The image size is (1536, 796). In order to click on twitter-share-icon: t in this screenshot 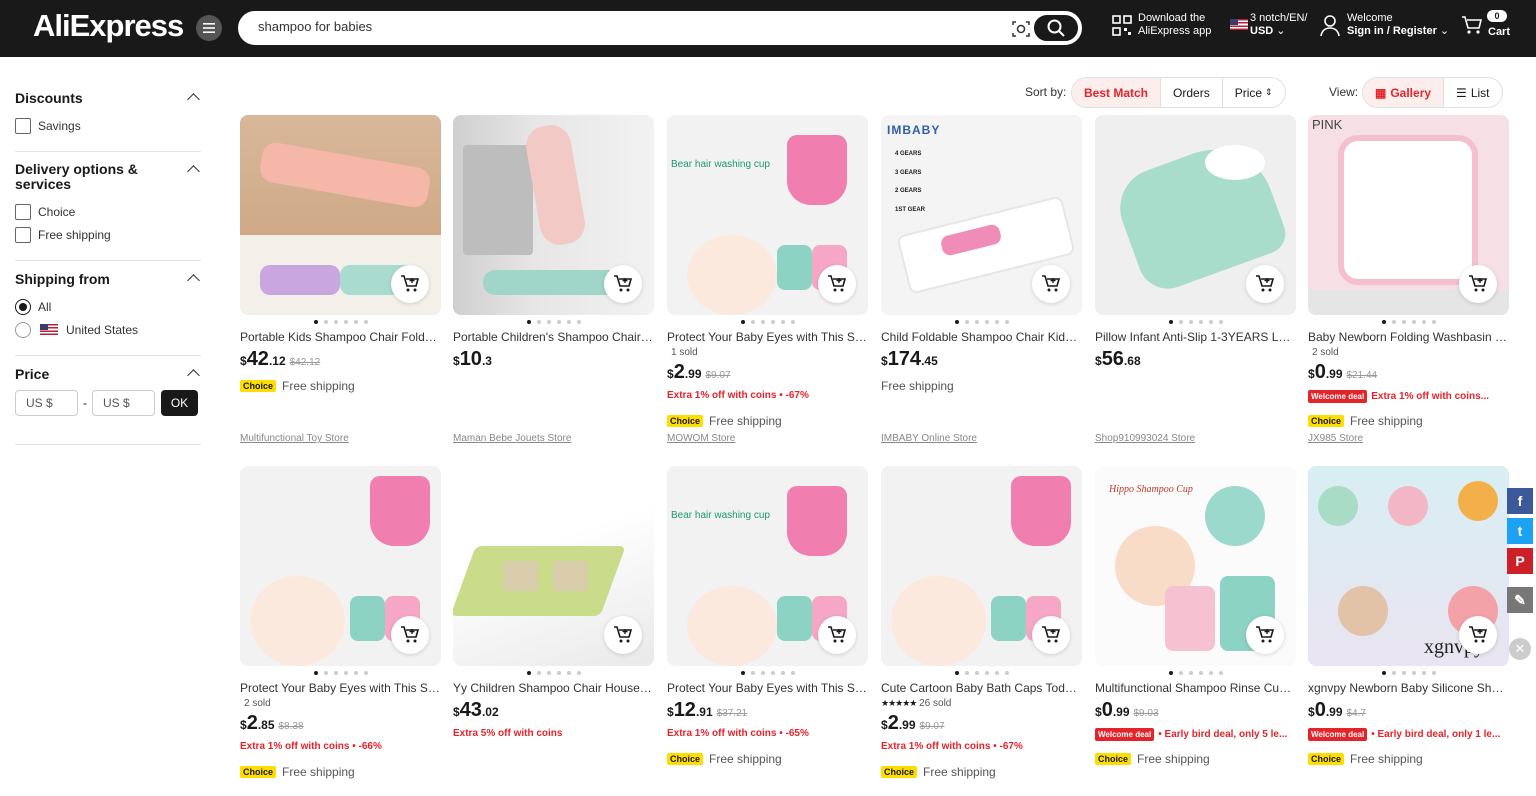, I will do `click(1520, 531)`.